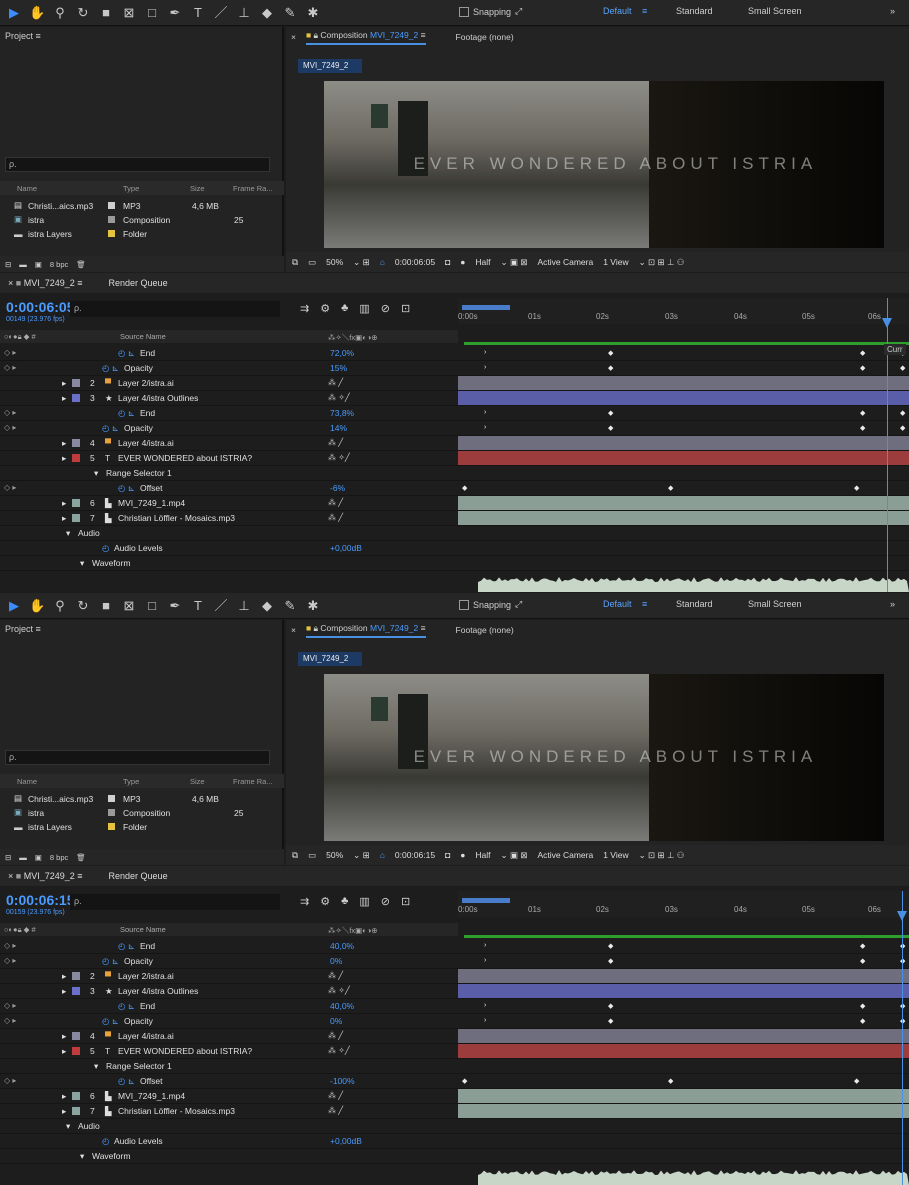 This screenshot has height=1185, width=909. What do you see at coordinates (615, 855) in the screenshot?
I see `views-select: 1 View` at bounding box center [615, 855].